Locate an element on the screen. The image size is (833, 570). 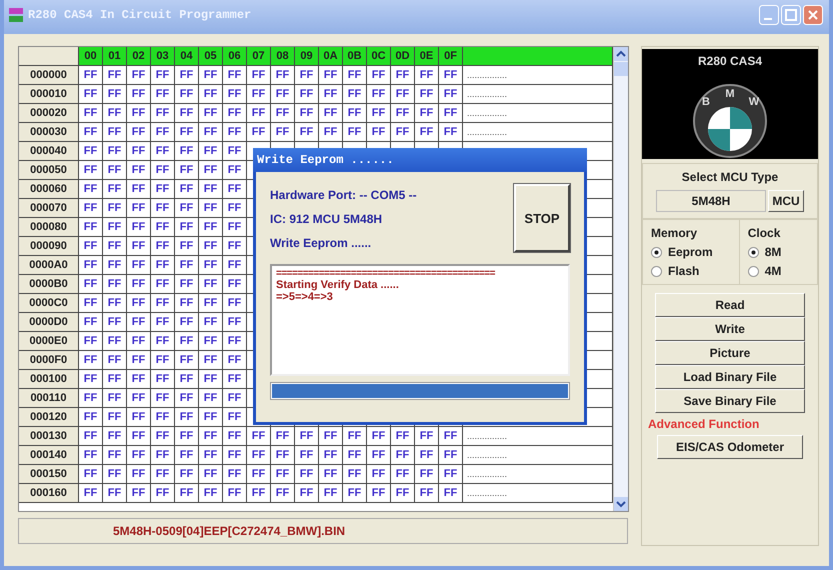
radio-option: 8M is located at coordinates (778, 252).